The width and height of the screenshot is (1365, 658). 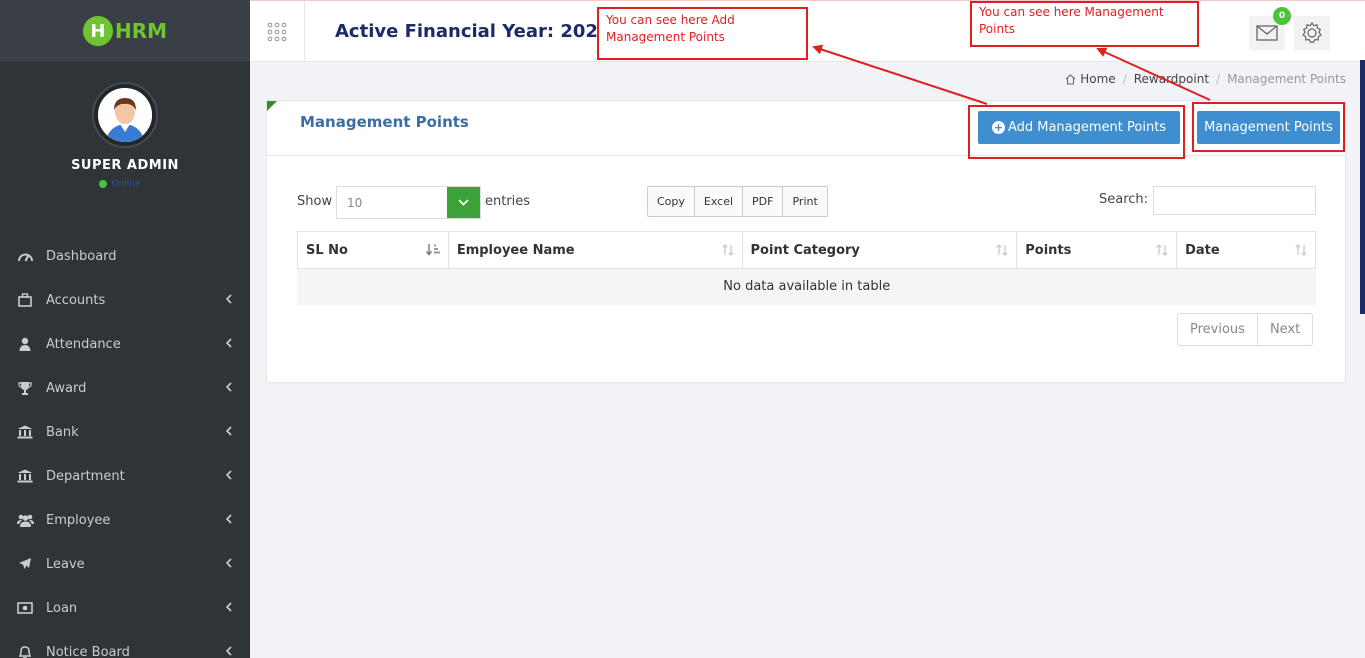 What do you see at coordinates (1084, 24) in the screenshot?
I see `management-points-note: You can see here Management Points` at bounding box center [1084, 24].